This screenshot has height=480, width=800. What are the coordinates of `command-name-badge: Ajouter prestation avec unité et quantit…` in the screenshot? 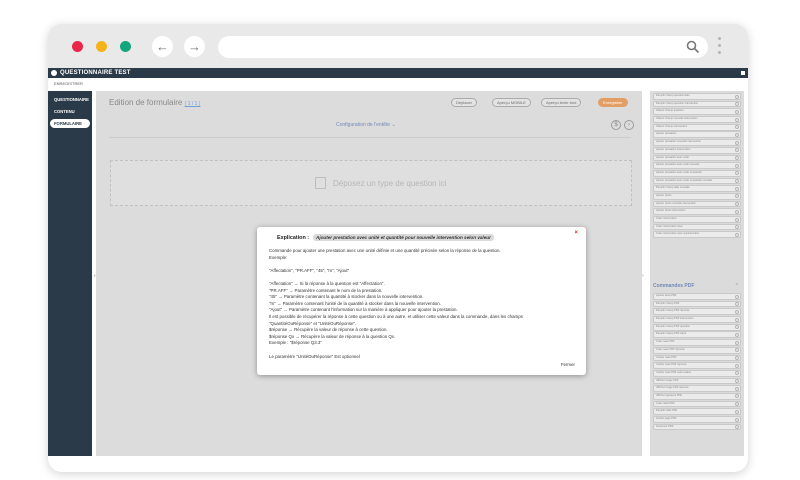 It's located at (403, 237).